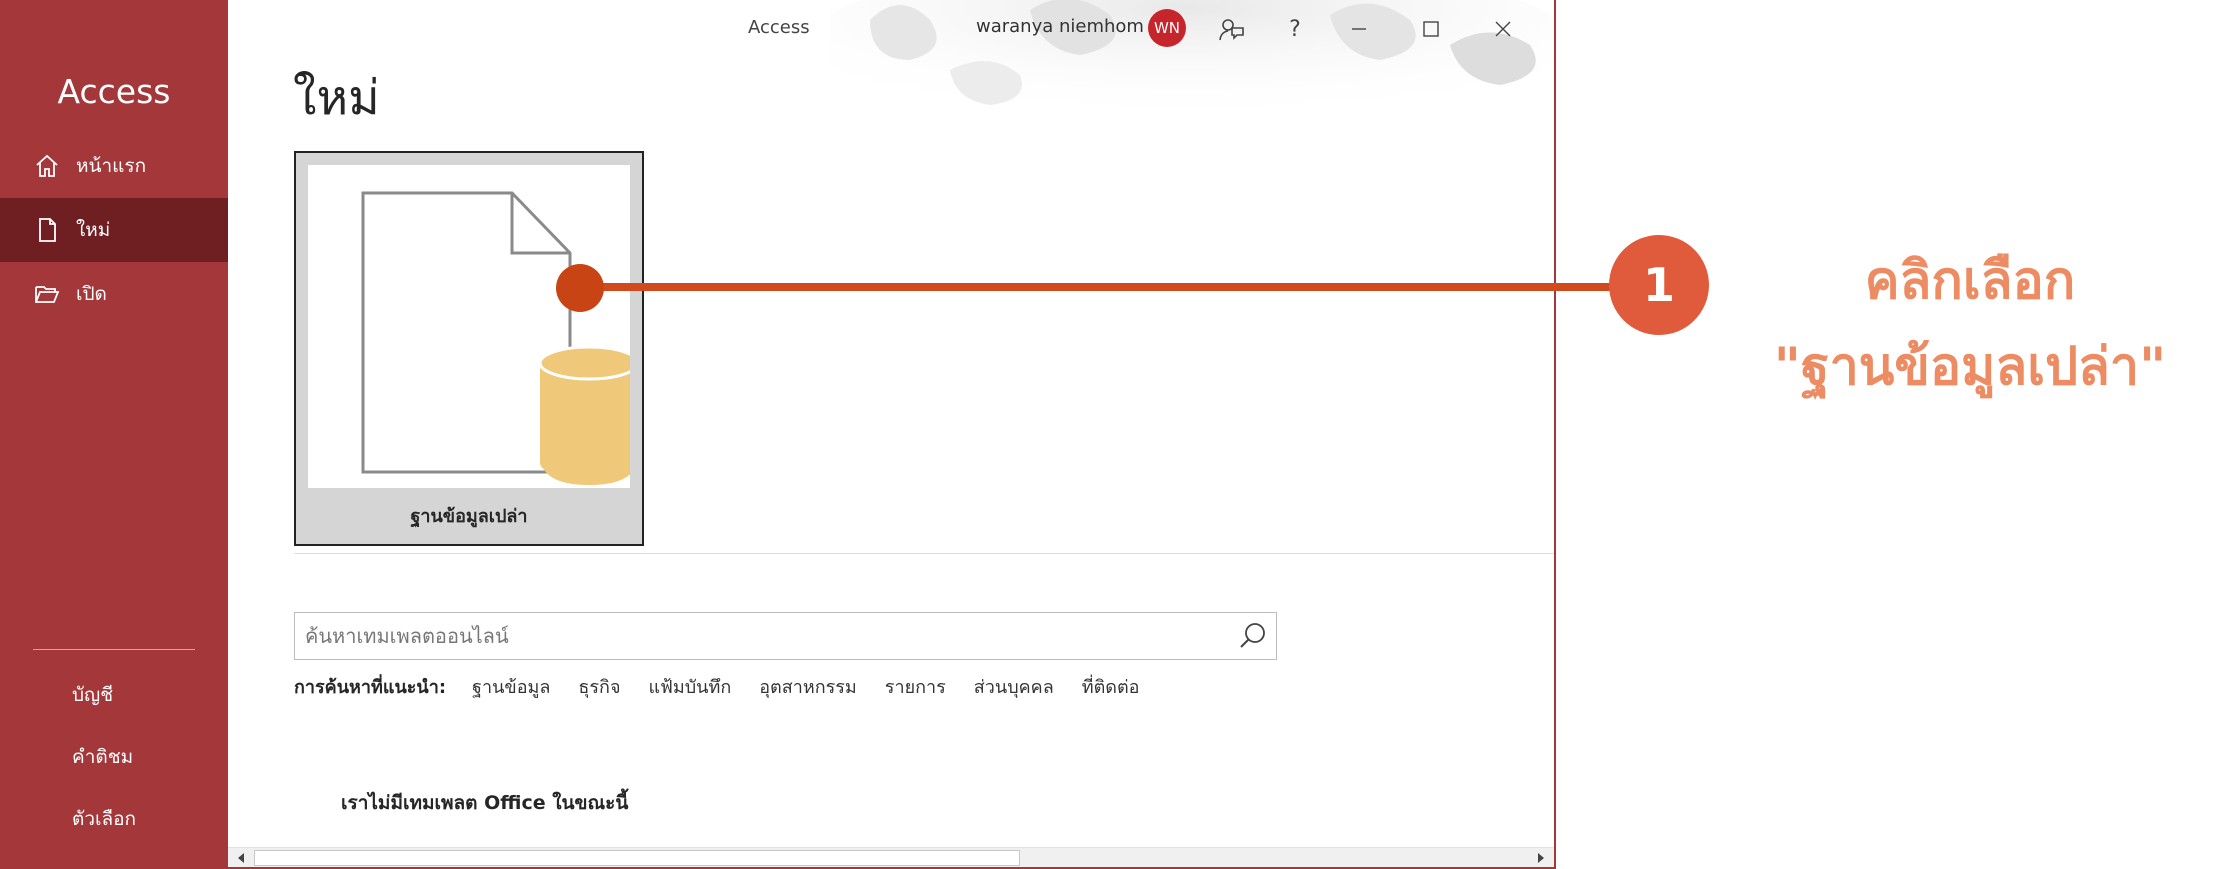 The height and width of the screenshot is (869, 2230). What do you see at coordinates (485, 803) in the screenshot?
I see `no-templates-message: เราไม่มีเทมเพลต Office ในขณะนี้` at bounding box center [485, 803].